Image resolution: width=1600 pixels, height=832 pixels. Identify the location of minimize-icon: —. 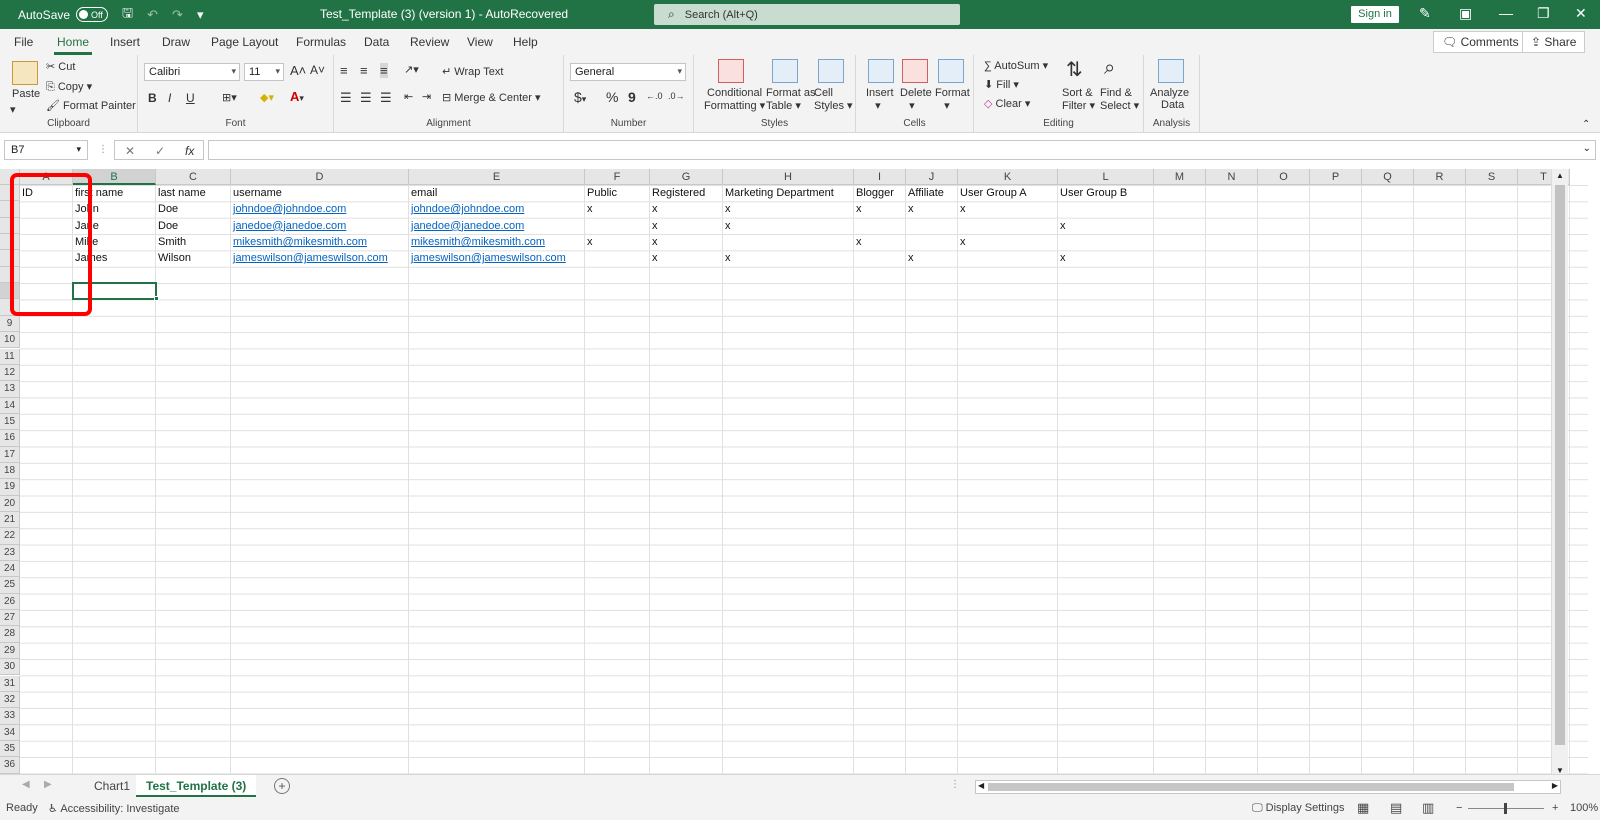
(1506, 13).